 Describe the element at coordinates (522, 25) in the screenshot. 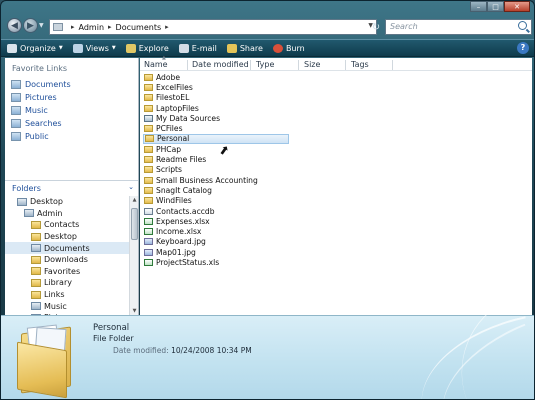

I see `search-icon` at that location.